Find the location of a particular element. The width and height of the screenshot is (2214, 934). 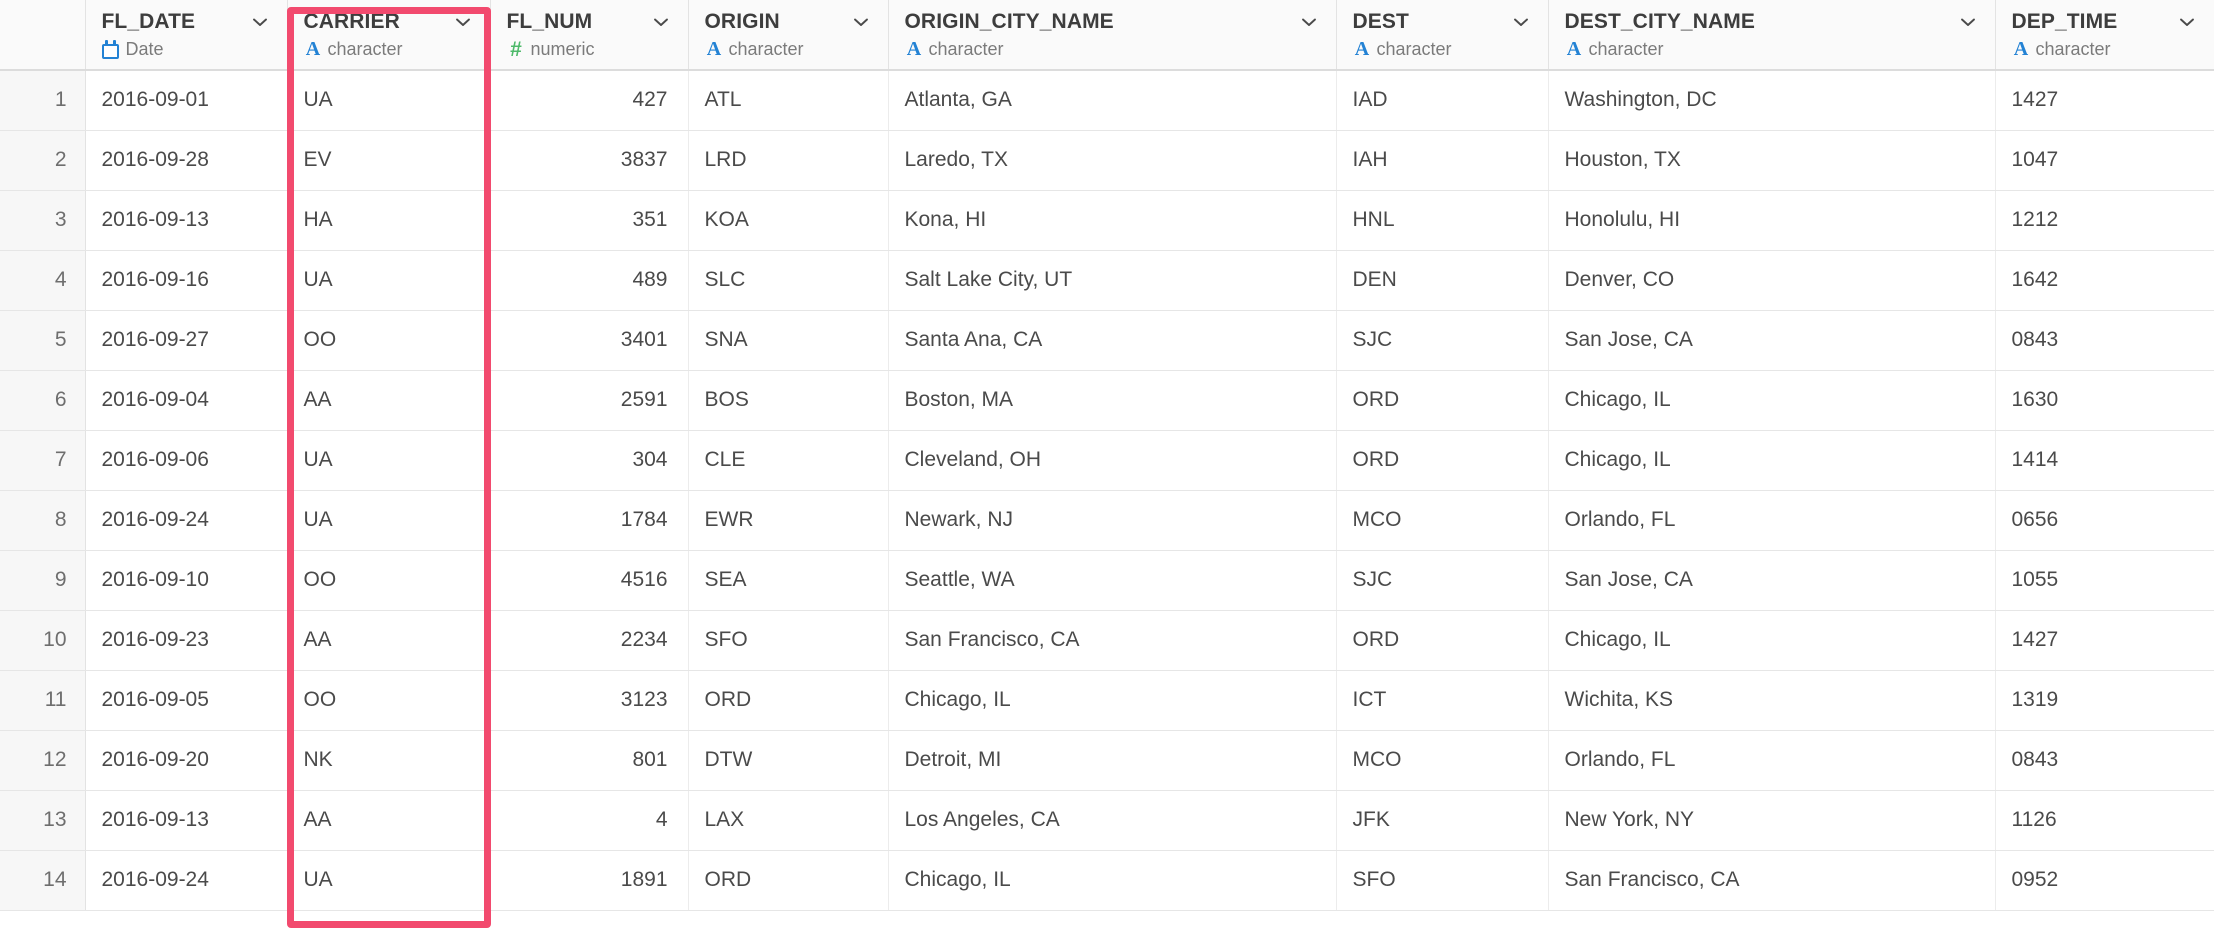

cell-fl_num: 801 is located at coordinates (589, 760).